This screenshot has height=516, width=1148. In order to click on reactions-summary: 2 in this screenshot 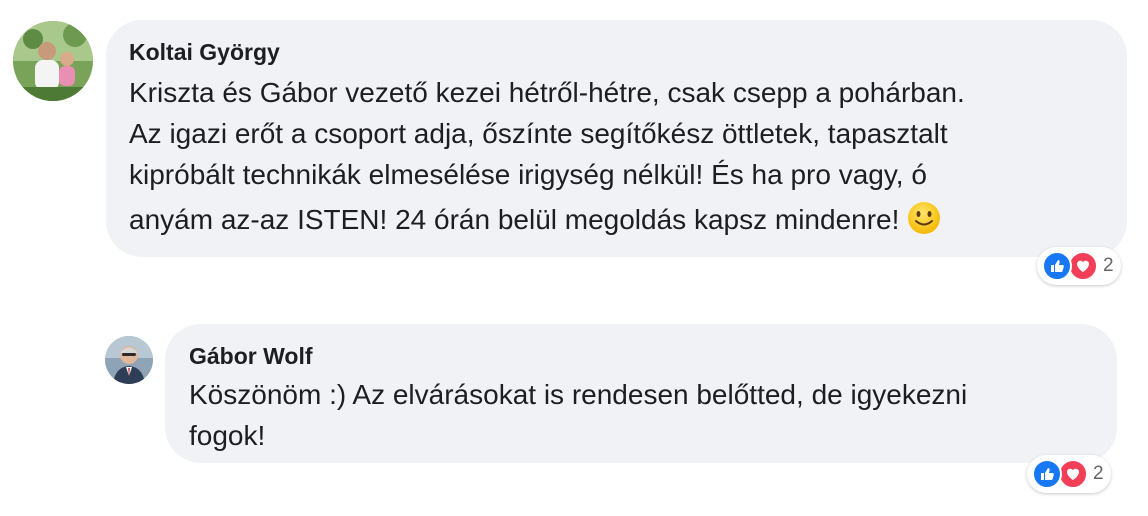, I will do `click(1079, 266)`.